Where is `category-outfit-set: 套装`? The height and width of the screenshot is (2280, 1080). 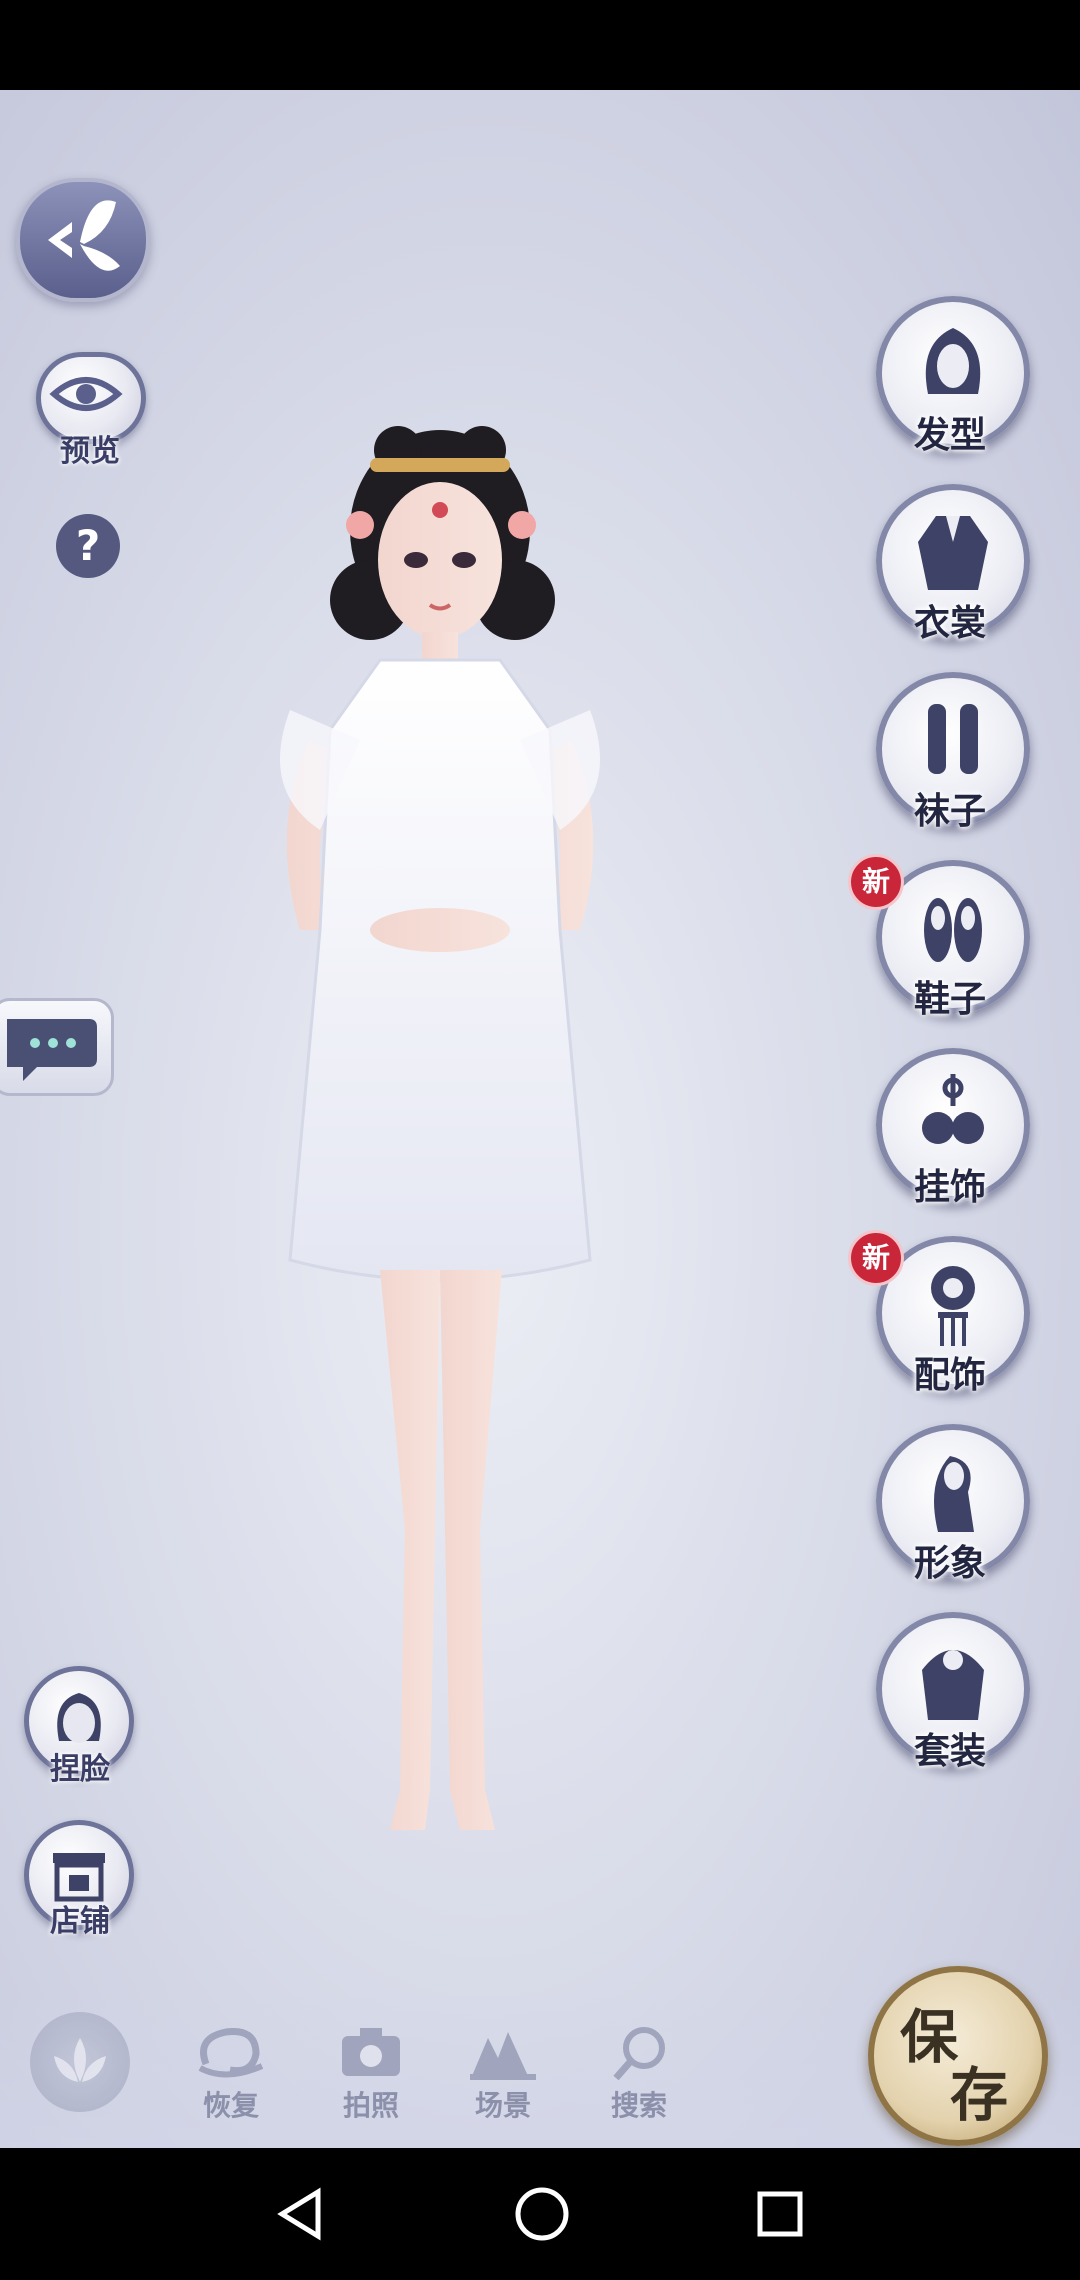
category-outfit-set: 套装 is located at coordinates (953, 1692).